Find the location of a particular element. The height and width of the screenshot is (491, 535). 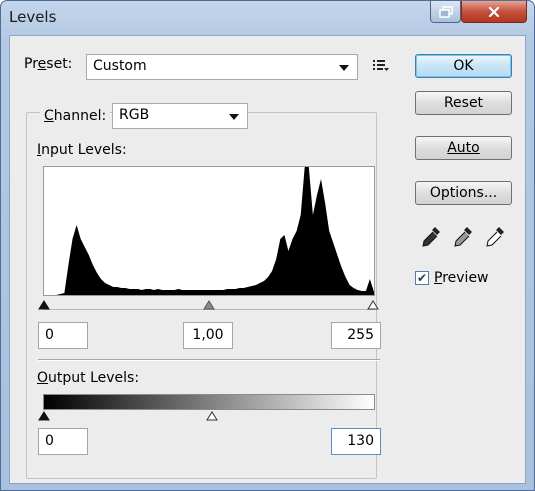

restore-icon is located at coordinates (445, 11).